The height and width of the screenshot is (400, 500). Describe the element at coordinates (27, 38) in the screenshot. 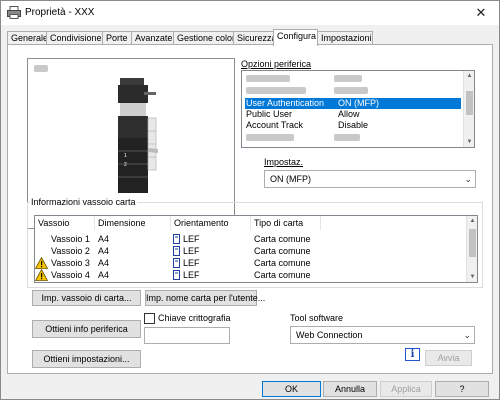

I see `tab-generale: Generale` at that location.